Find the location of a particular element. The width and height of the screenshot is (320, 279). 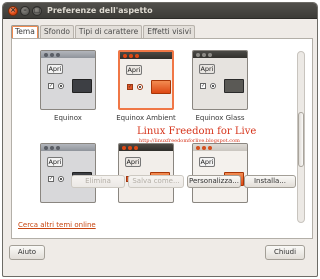

minimize-icon: – is located at coordinates (25, 10).